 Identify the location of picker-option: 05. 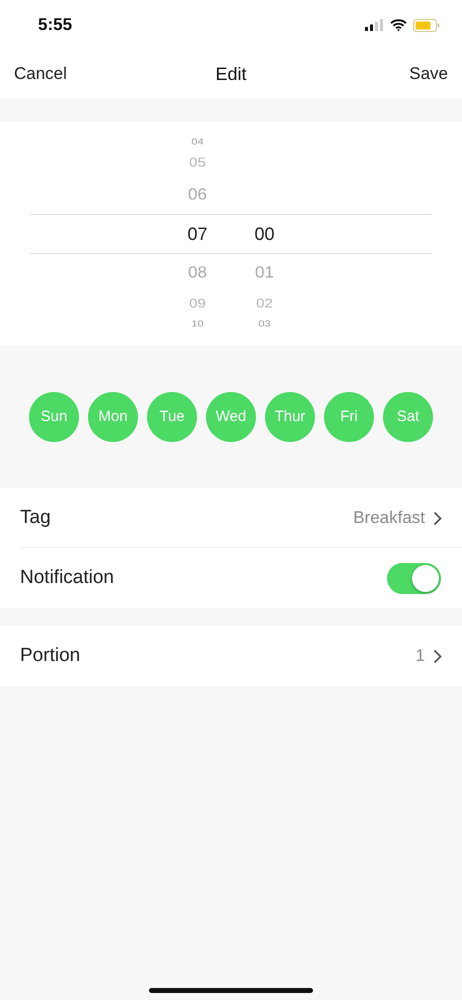
(197, 162).